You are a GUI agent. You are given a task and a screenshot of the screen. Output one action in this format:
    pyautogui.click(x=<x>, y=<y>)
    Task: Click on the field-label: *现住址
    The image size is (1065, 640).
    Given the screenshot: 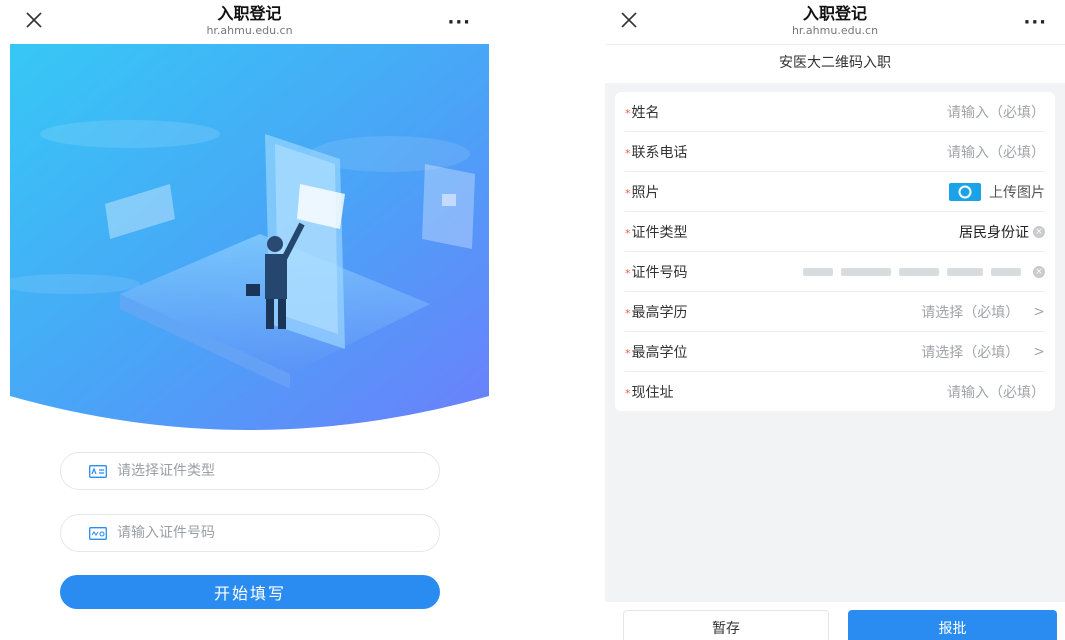 What is the action you would take?
    pyautogui.click(x=649, y=392)
    